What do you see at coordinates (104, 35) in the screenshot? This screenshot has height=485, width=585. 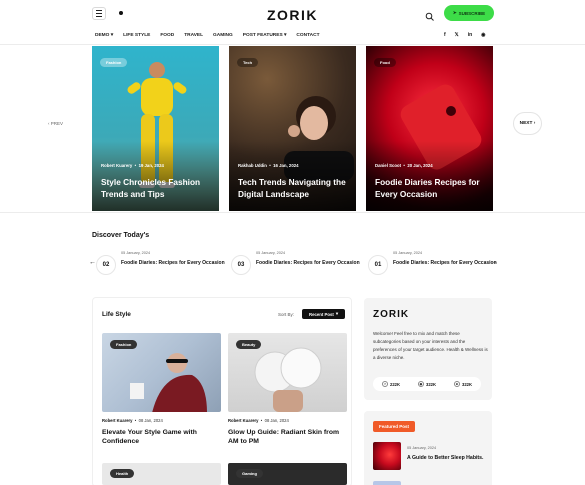 I see `nav-demo: DEMO ▾` at bounding box center [104, 35].